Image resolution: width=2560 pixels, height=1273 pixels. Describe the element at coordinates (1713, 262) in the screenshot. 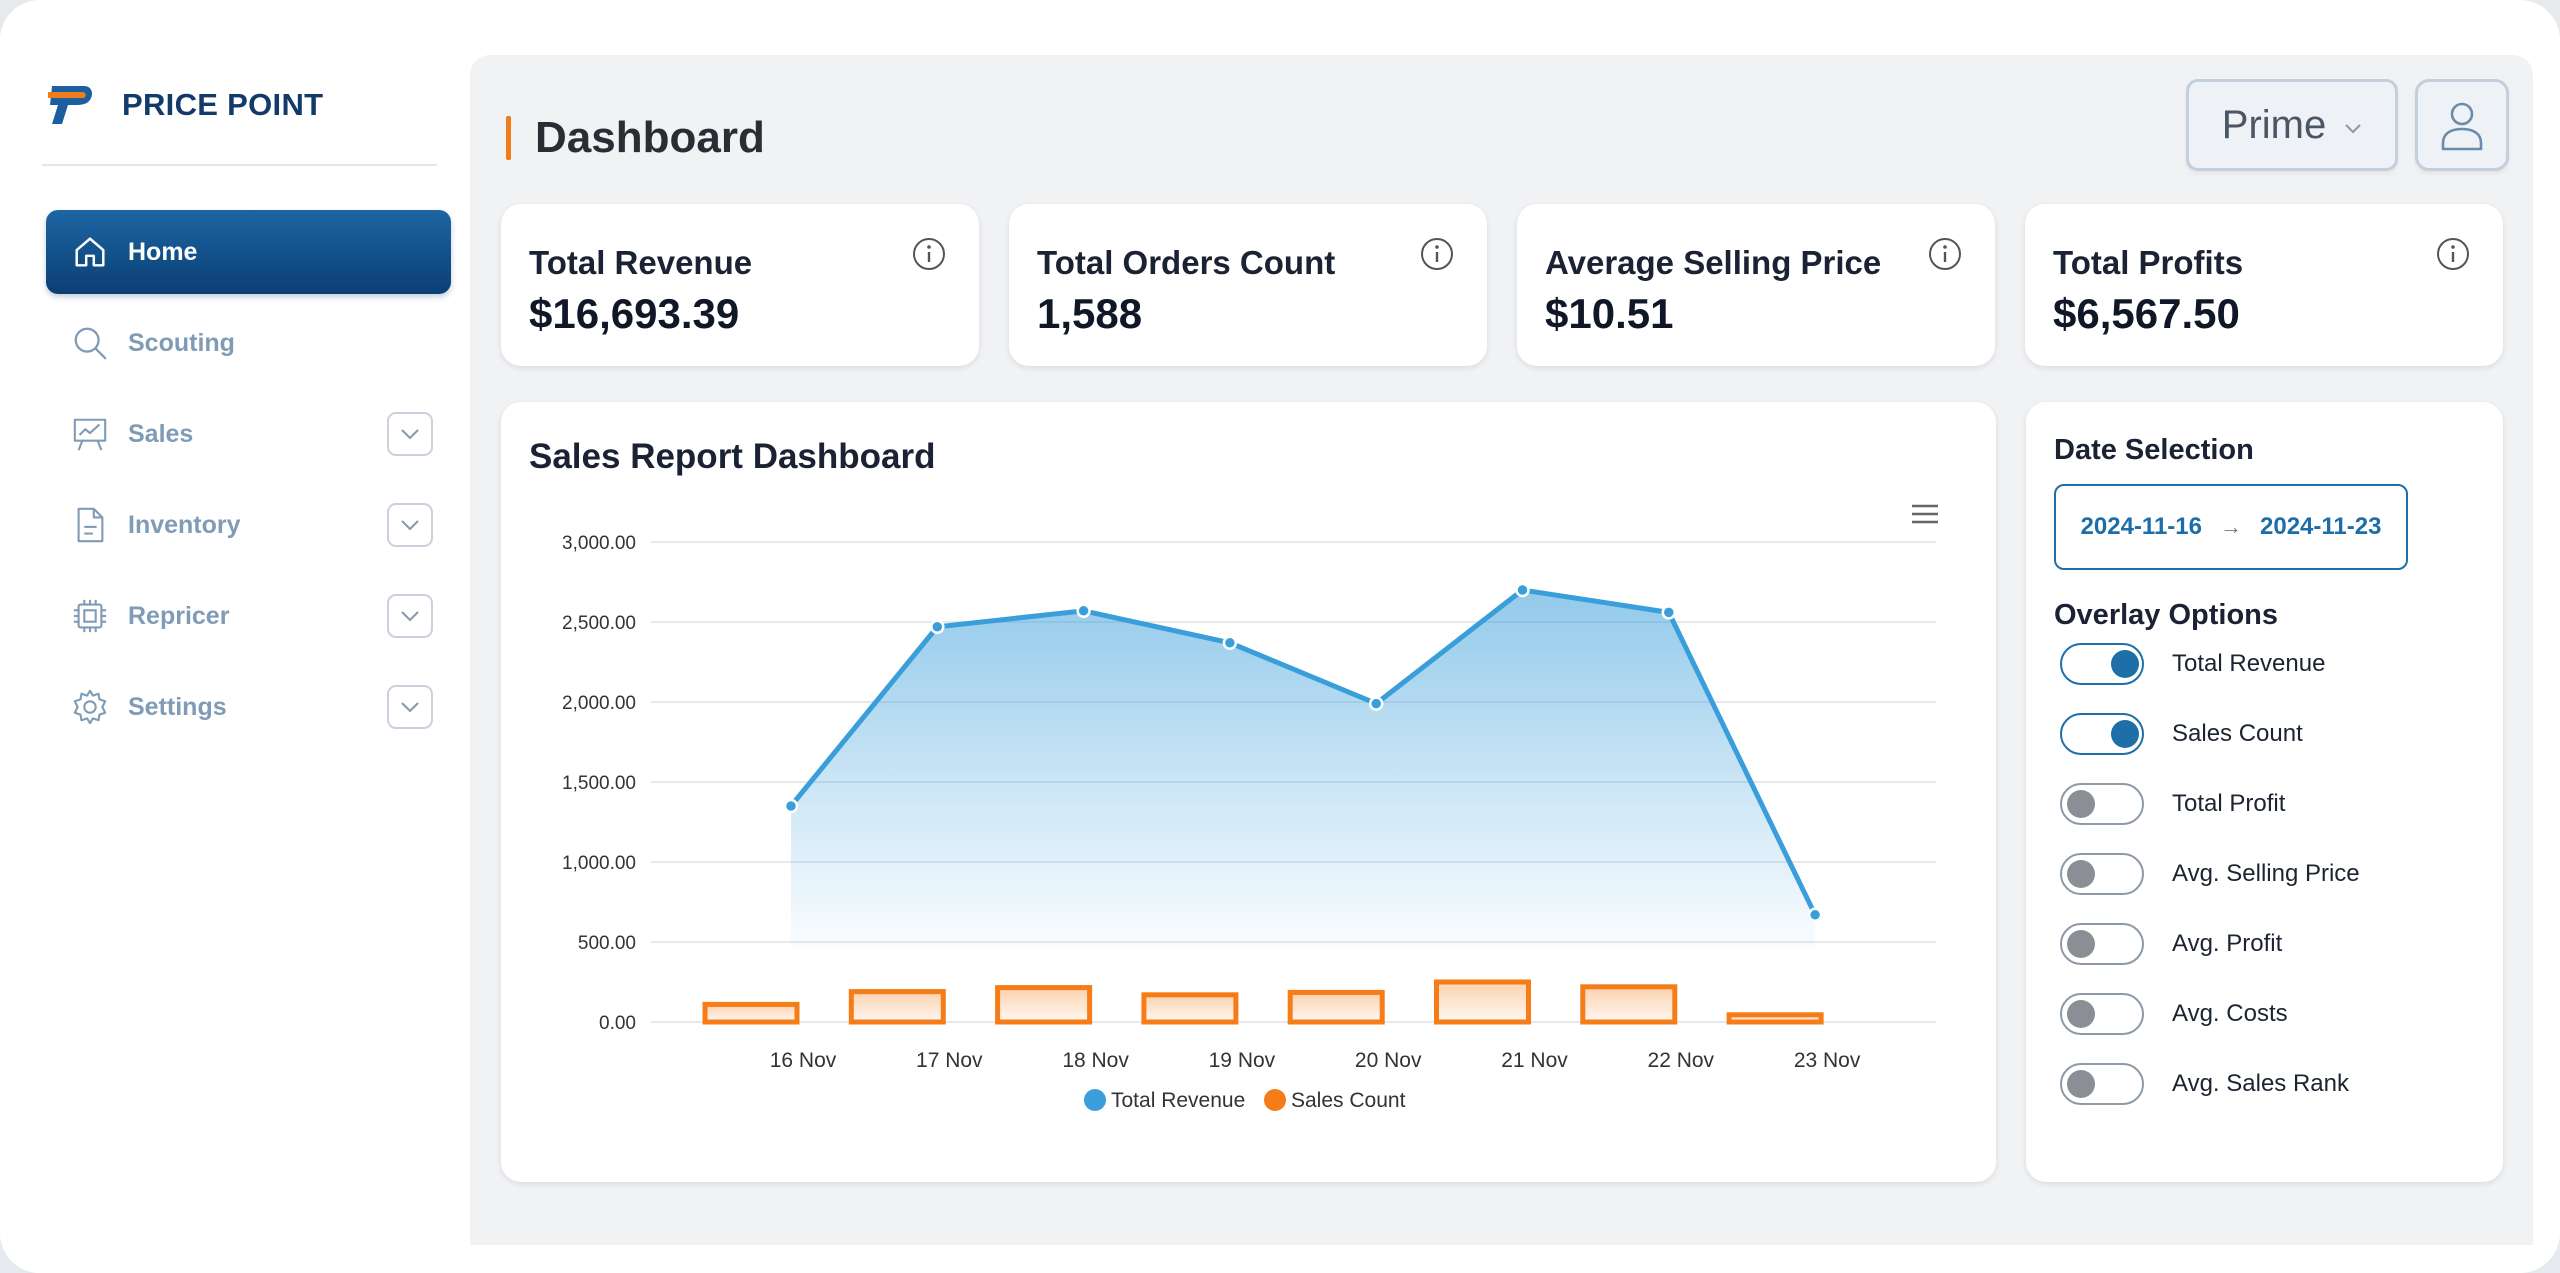

I see `kpi-label: Average Selling Price` at that location.